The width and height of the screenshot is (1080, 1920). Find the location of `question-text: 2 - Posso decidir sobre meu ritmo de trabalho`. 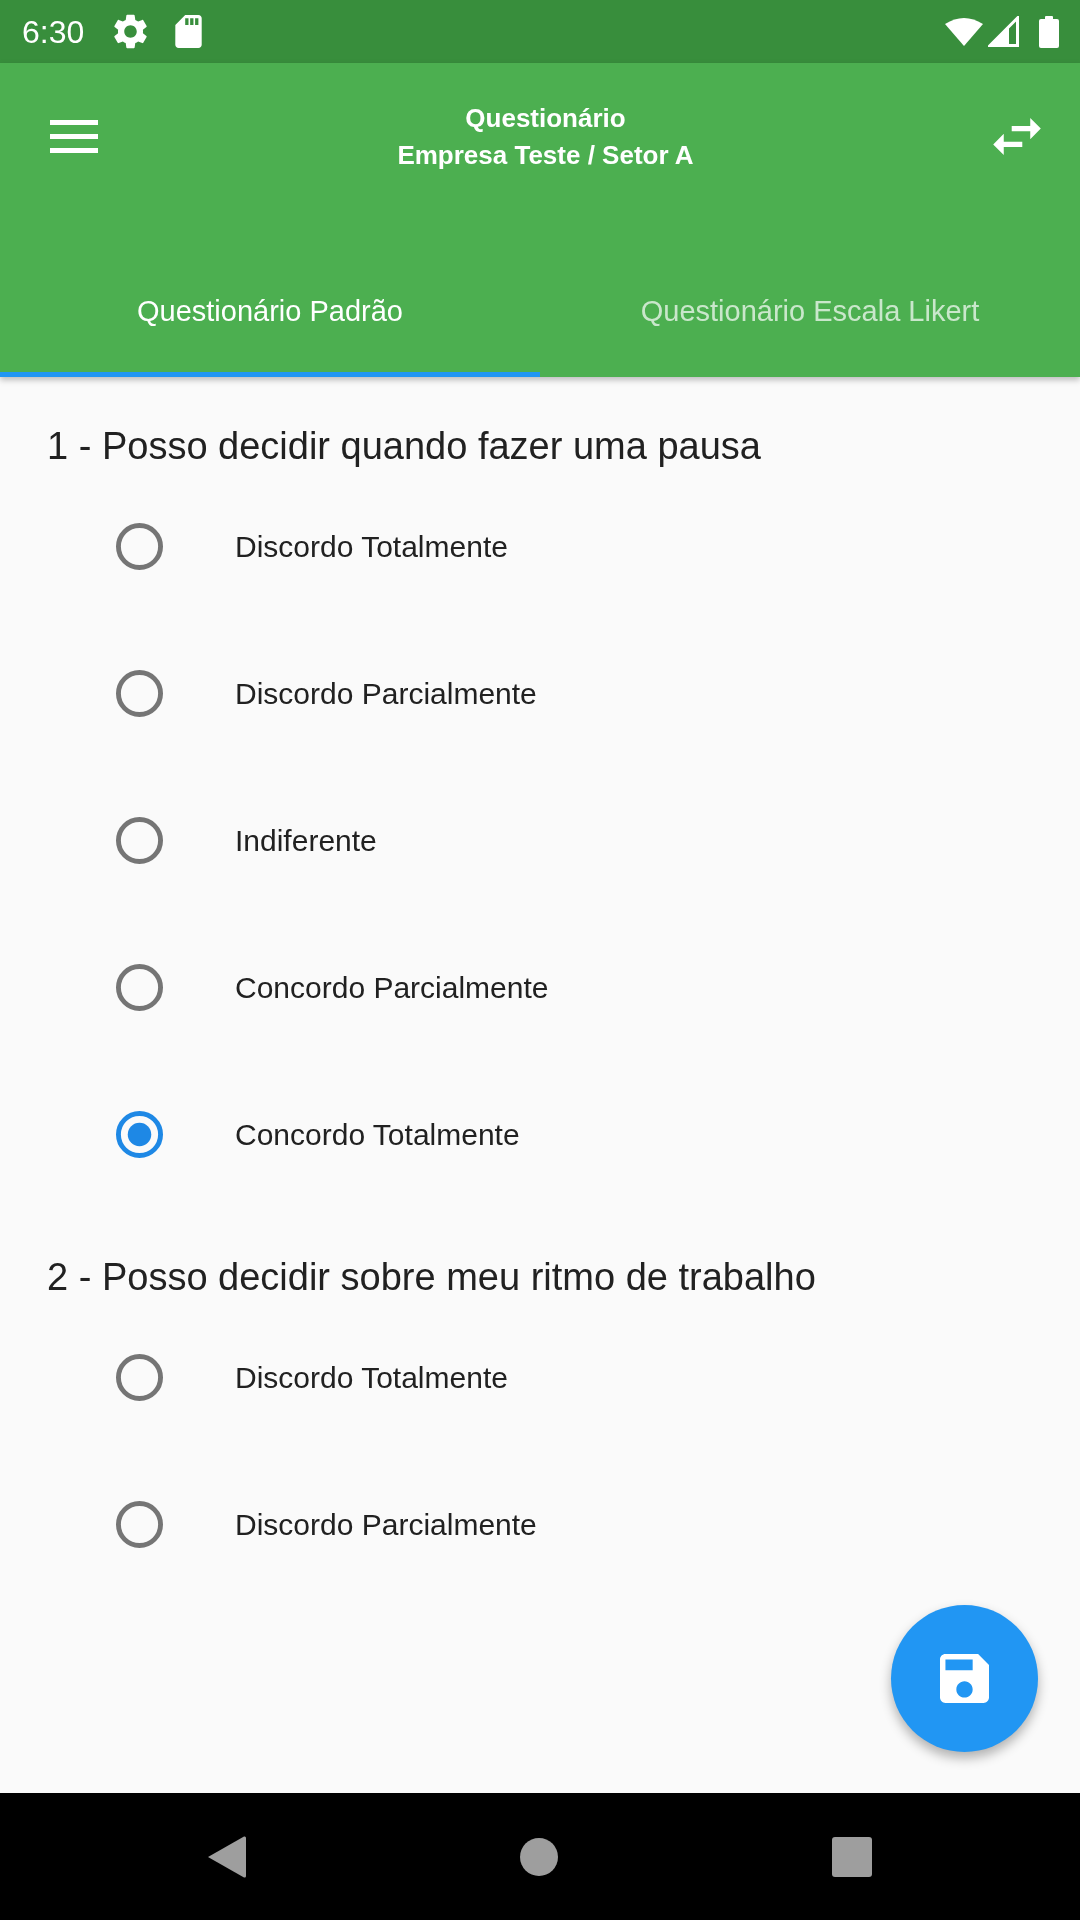

question-text: 2 - Posso decidir sobre meu ritmo de trabalho is located at coordinates (432, 1277).